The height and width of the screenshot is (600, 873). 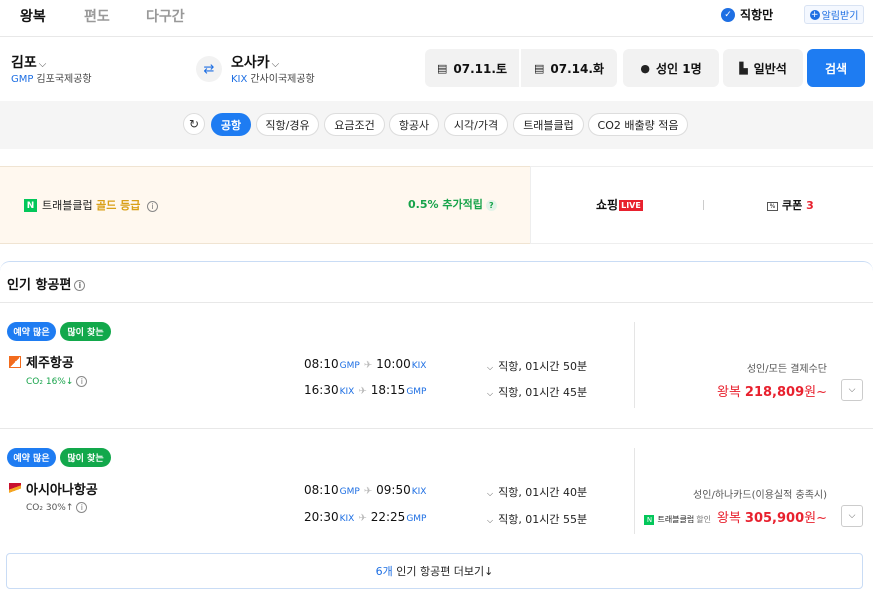 What do you see at coordinates (50, 382) in the screenshot?
I see `co2-value: CO₂ 16%↓` at bounding box center [50, 382].